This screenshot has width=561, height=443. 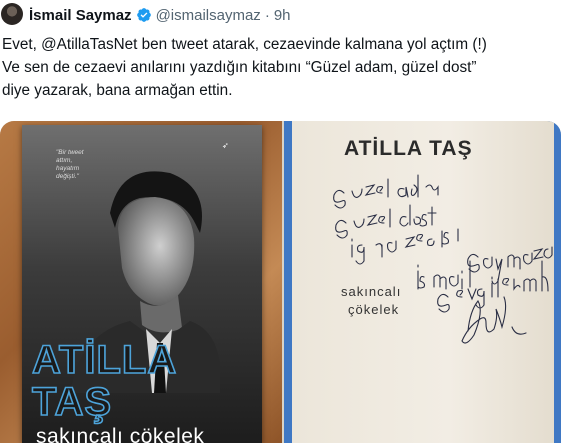 I want to click on verified-badge-icon, so click(x=144, y=15).